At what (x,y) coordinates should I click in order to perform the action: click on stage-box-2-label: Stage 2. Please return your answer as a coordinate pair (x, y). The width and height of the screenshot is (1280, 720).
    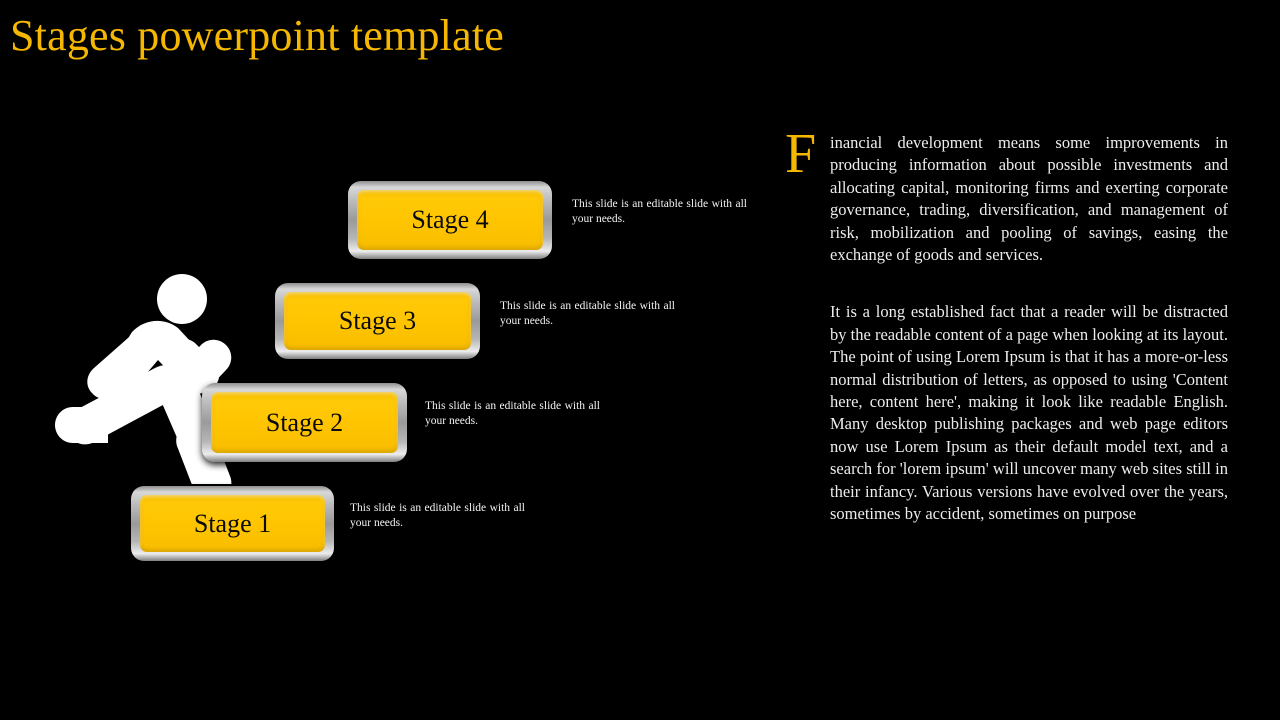
    Looking at the image, I should click on (304, 422).